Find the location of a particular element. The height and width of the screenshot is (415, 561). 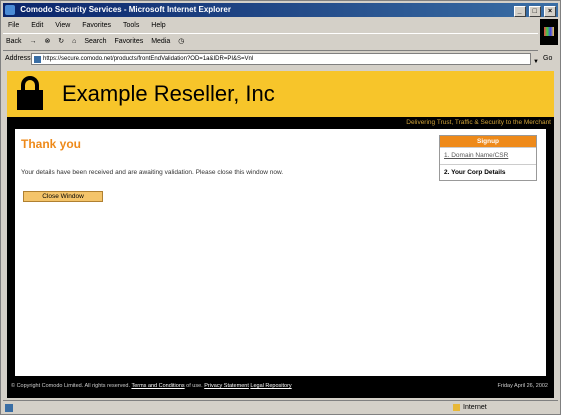

search-button: Search is located at coordinates (95, 41).